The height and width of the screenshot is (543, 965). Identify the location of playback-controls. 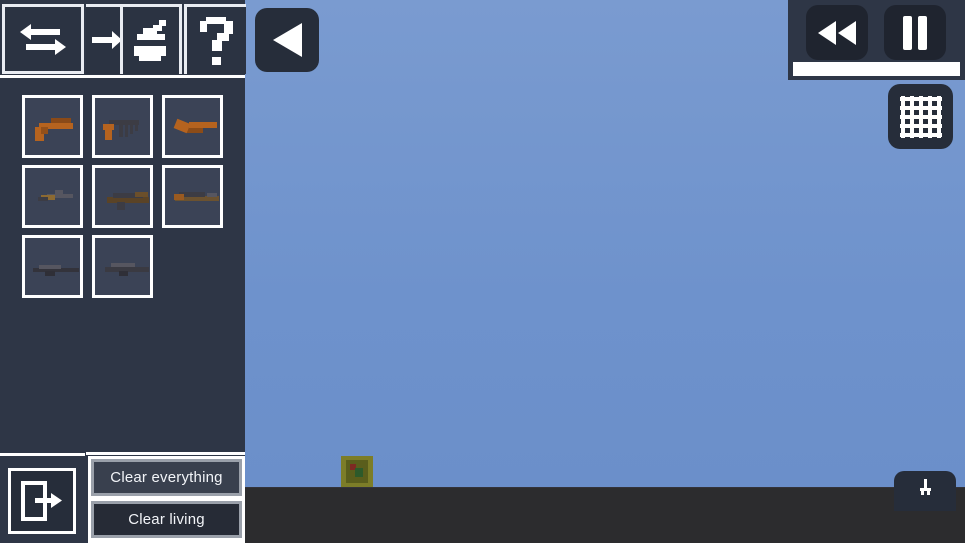
(876, 40).